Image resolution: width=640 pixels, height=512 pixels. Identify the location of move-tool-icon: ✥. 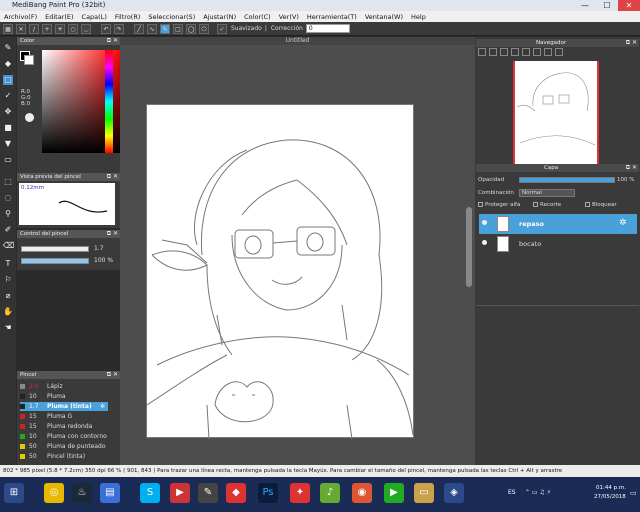
(8, 112).